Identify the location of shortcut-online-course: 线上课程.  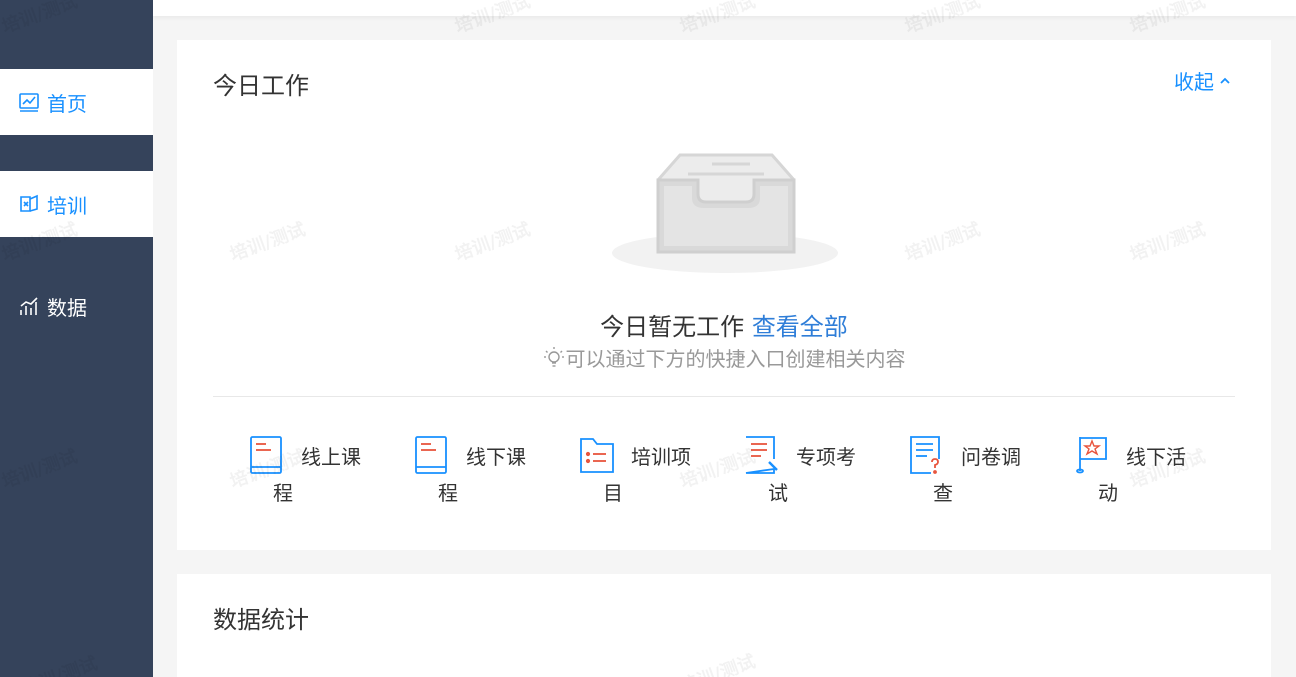
(314, 475).